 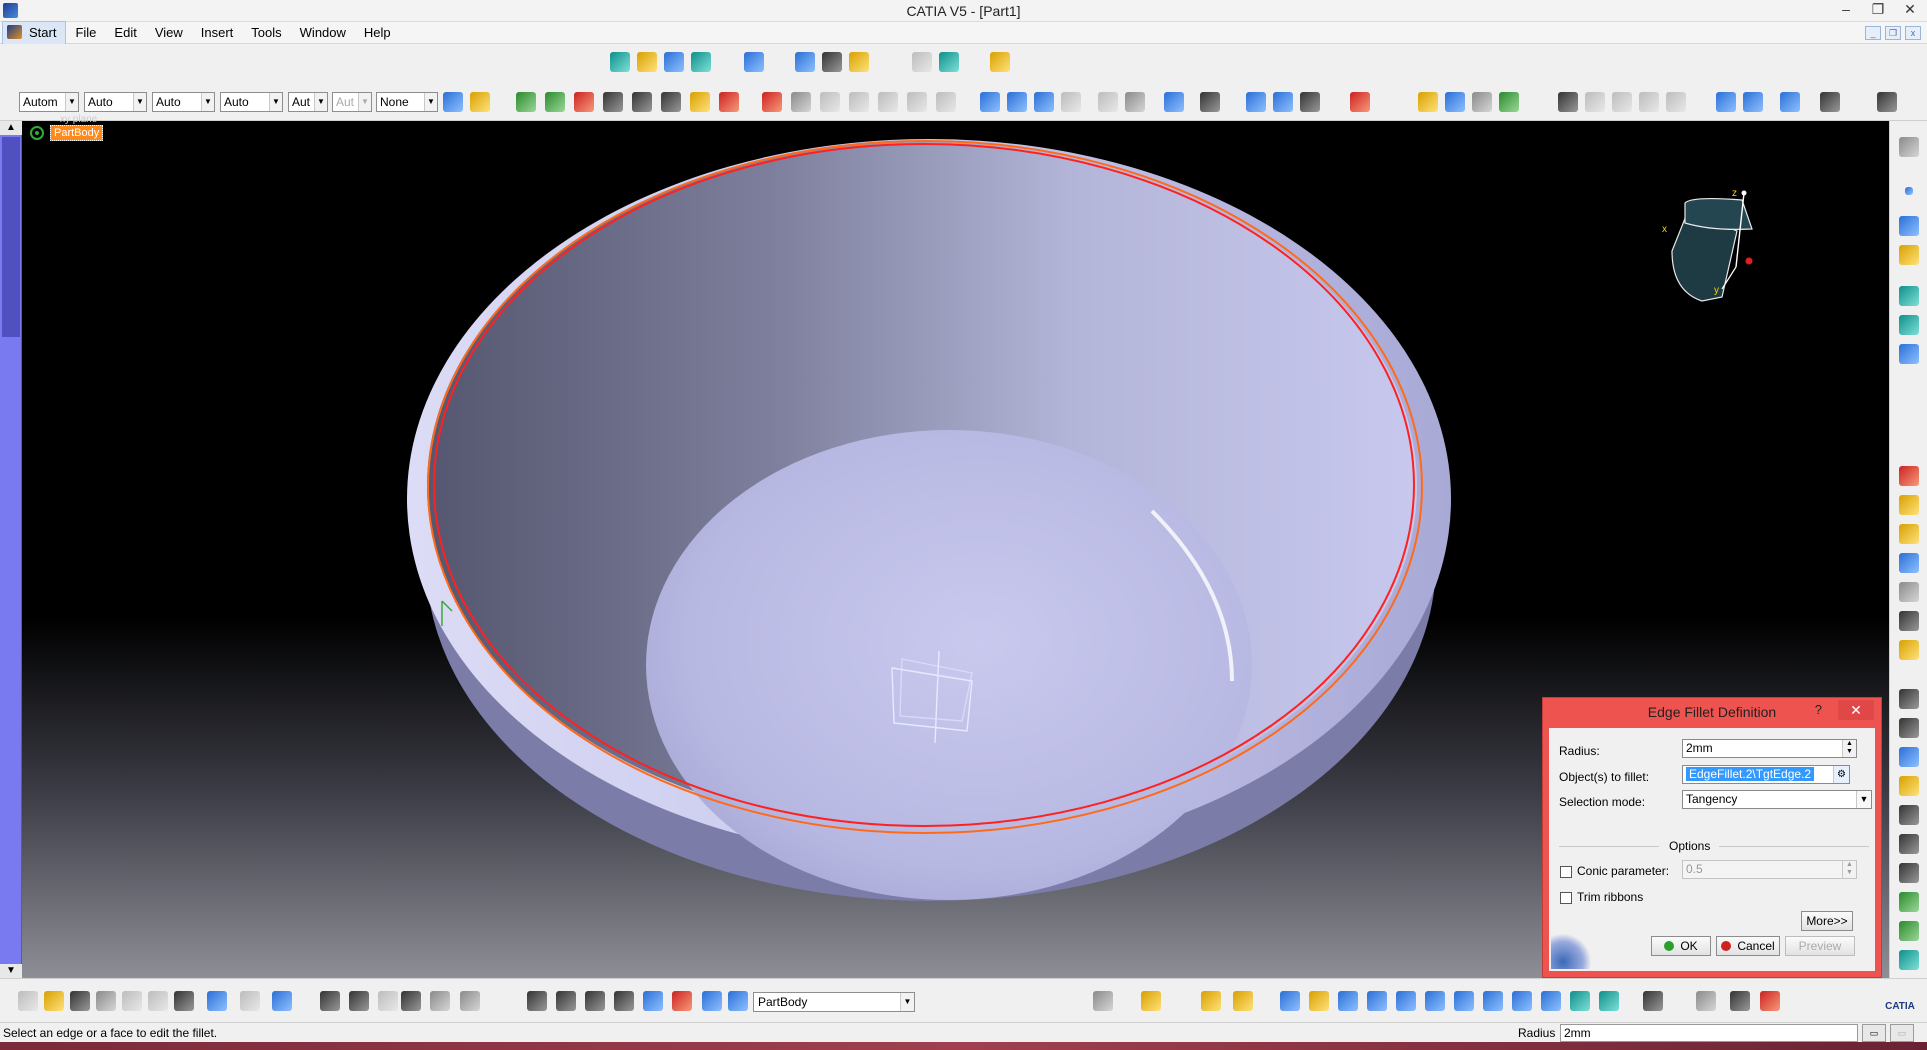 I want to click on fly-mode-icon, so click(x=1290, y=1001).